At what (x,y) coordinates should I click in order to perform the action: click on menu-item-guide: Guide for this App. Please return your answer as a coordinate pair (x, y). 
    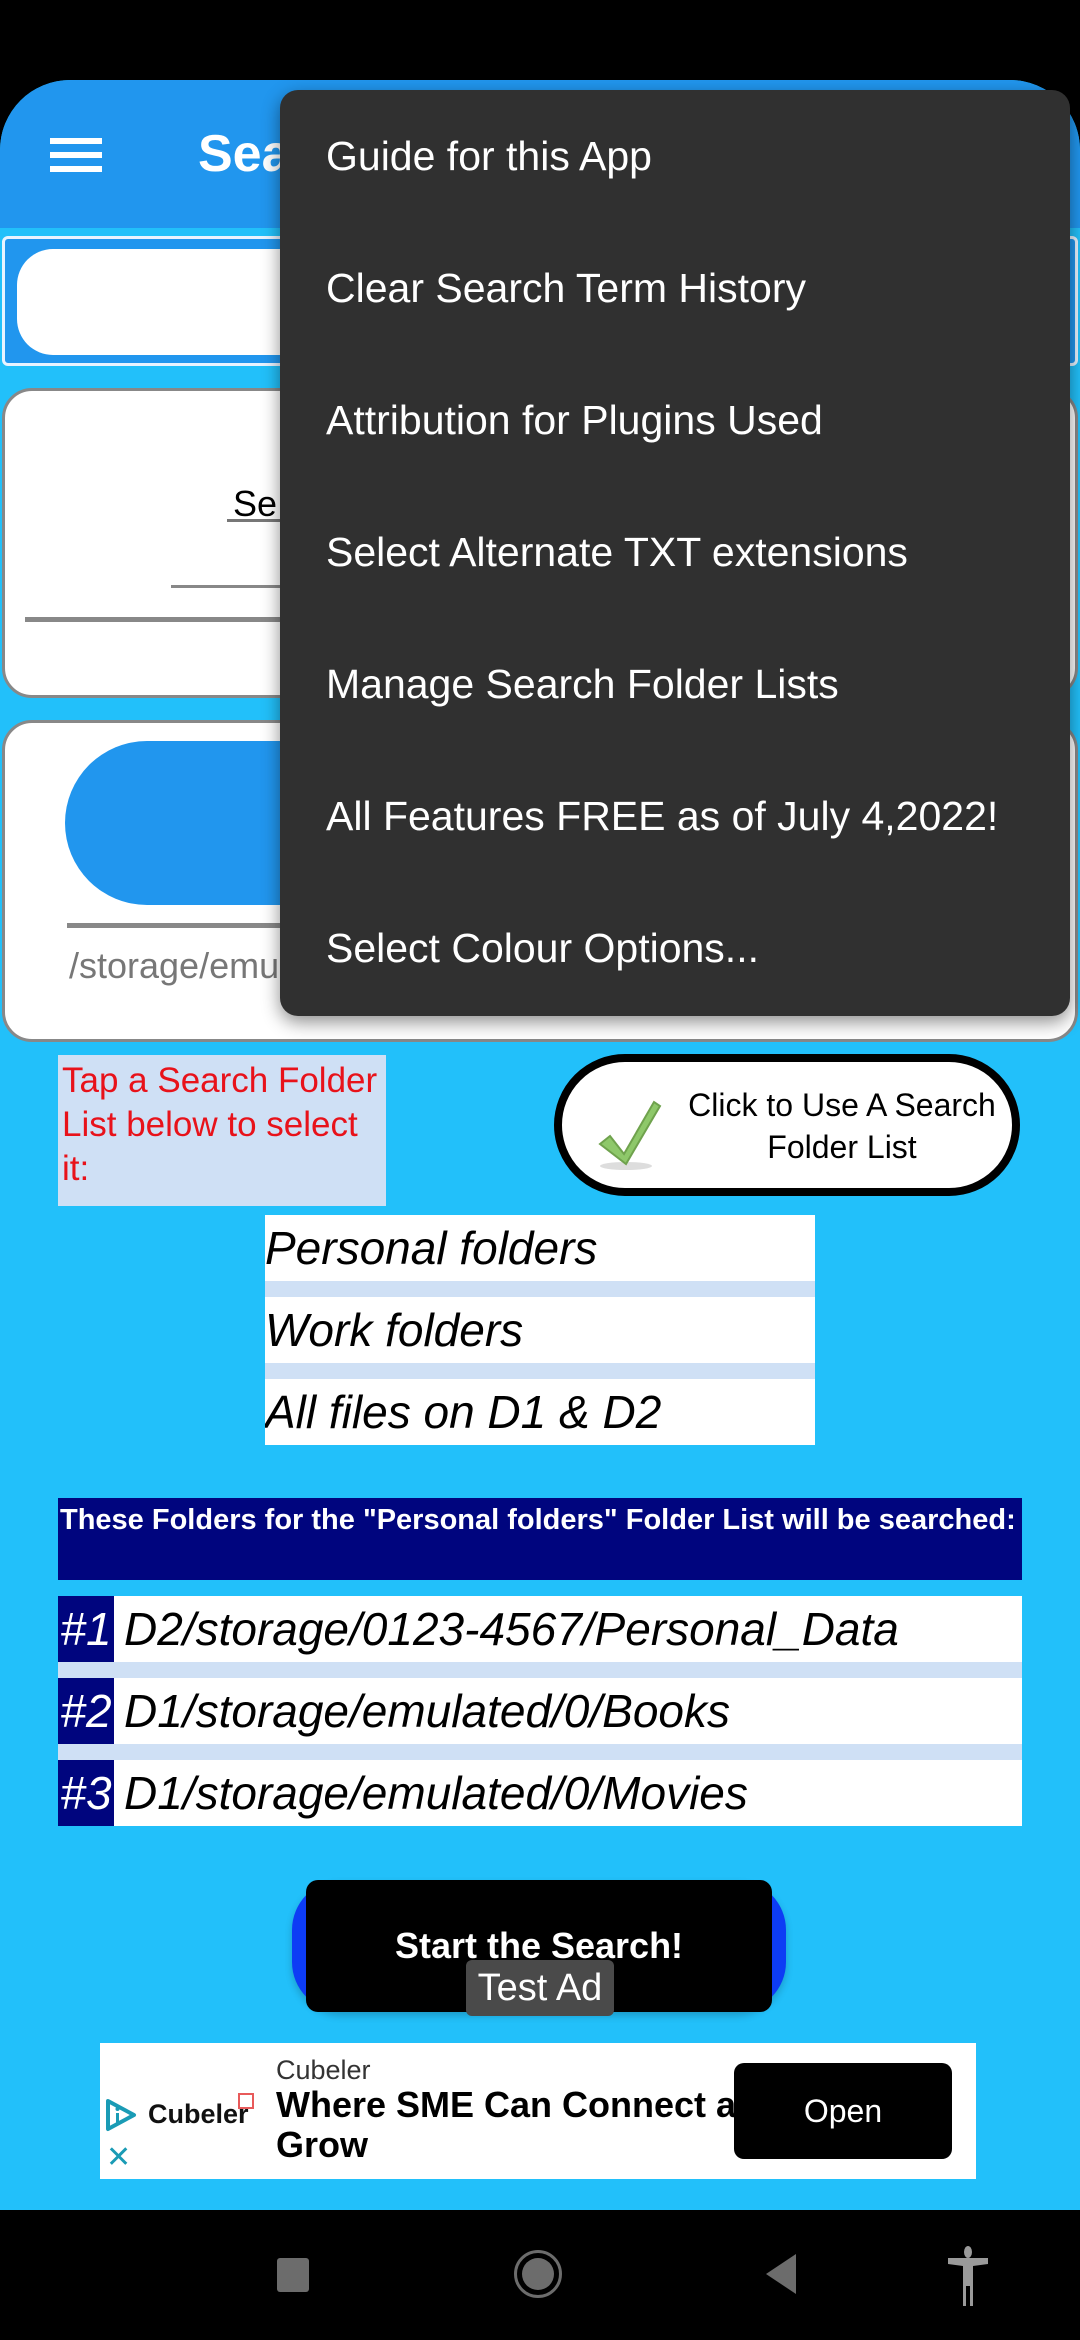
    Looking at the image, I should click on (675, 156).